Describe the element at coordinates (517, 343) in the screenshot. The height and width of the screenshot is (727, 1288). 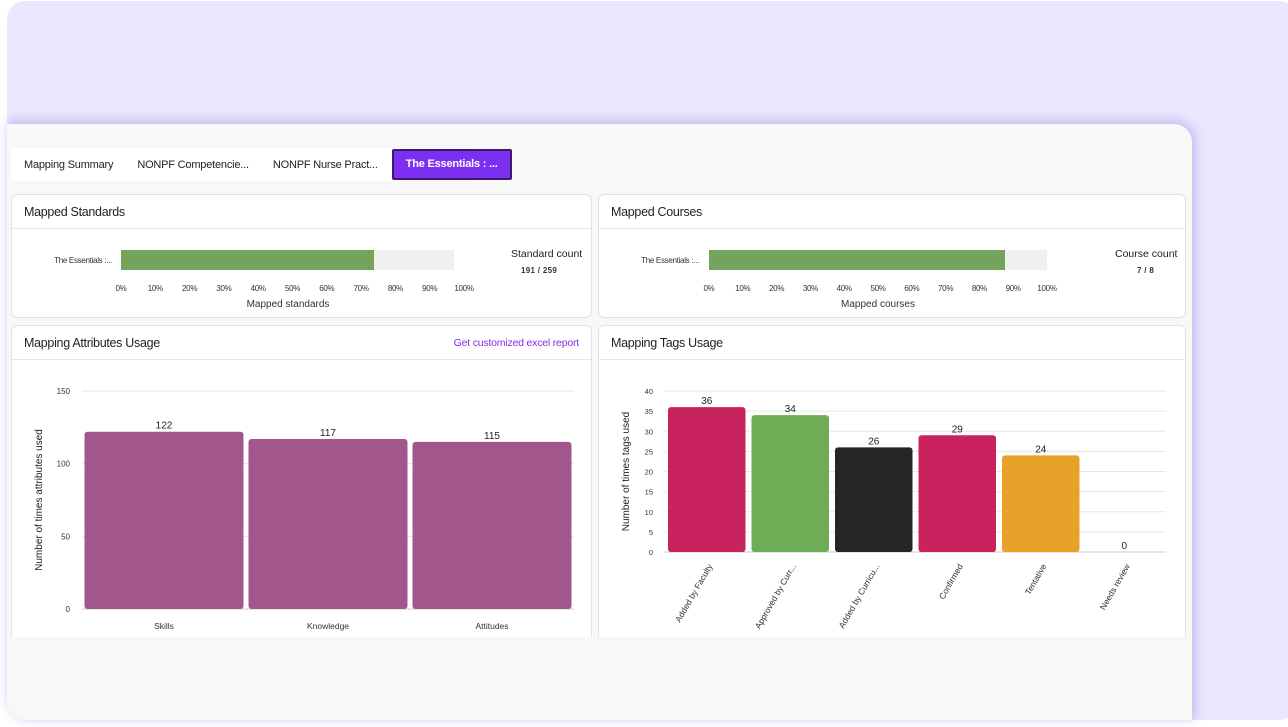
I see `excel-report-link: Get customized excel report` at that location.